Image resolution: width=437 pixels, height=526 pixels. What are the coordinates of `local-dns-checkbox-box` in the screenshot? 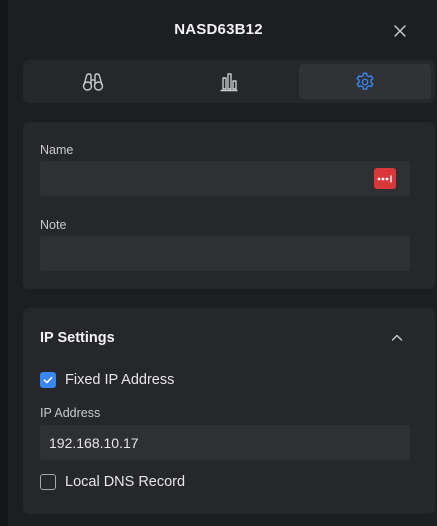 It's located at (48, 482).